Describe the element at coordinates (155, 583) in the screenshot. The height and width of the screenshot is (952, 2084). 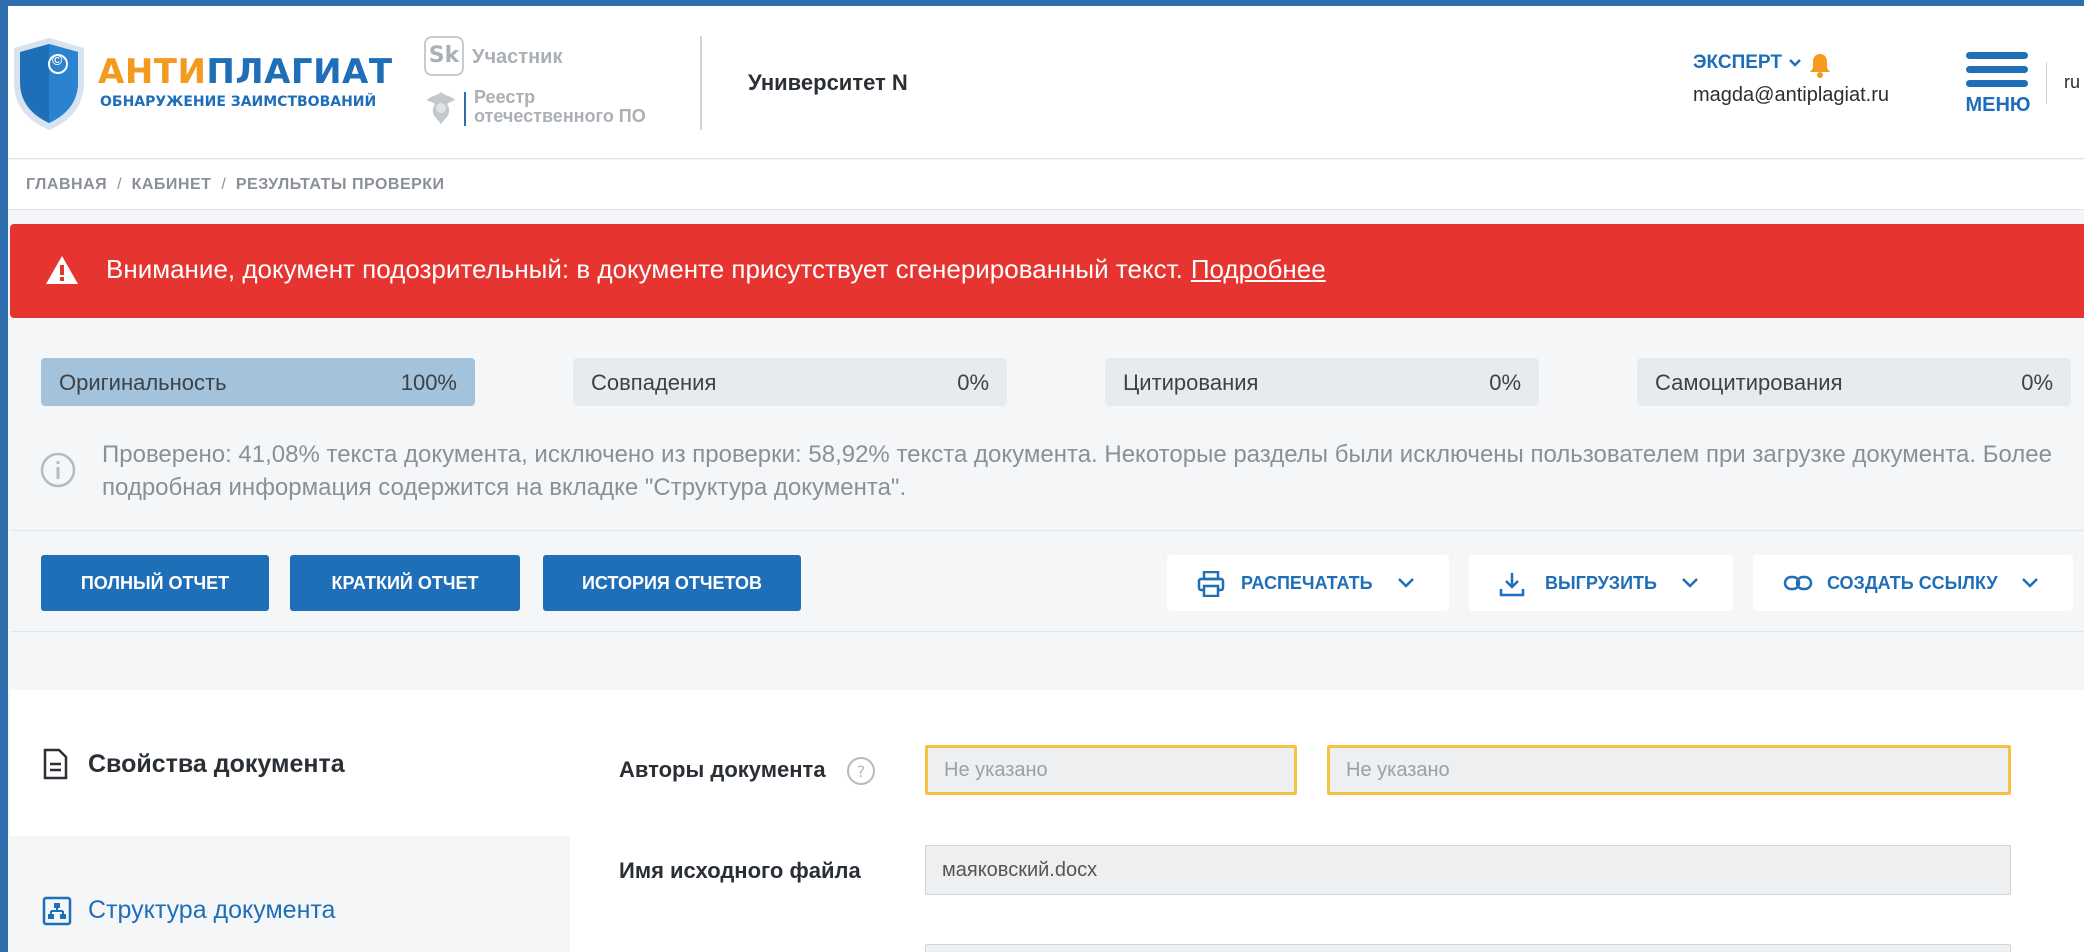
I see `full-report-button: ПОЛНЫЙ ОТЧЕТ` at that location.